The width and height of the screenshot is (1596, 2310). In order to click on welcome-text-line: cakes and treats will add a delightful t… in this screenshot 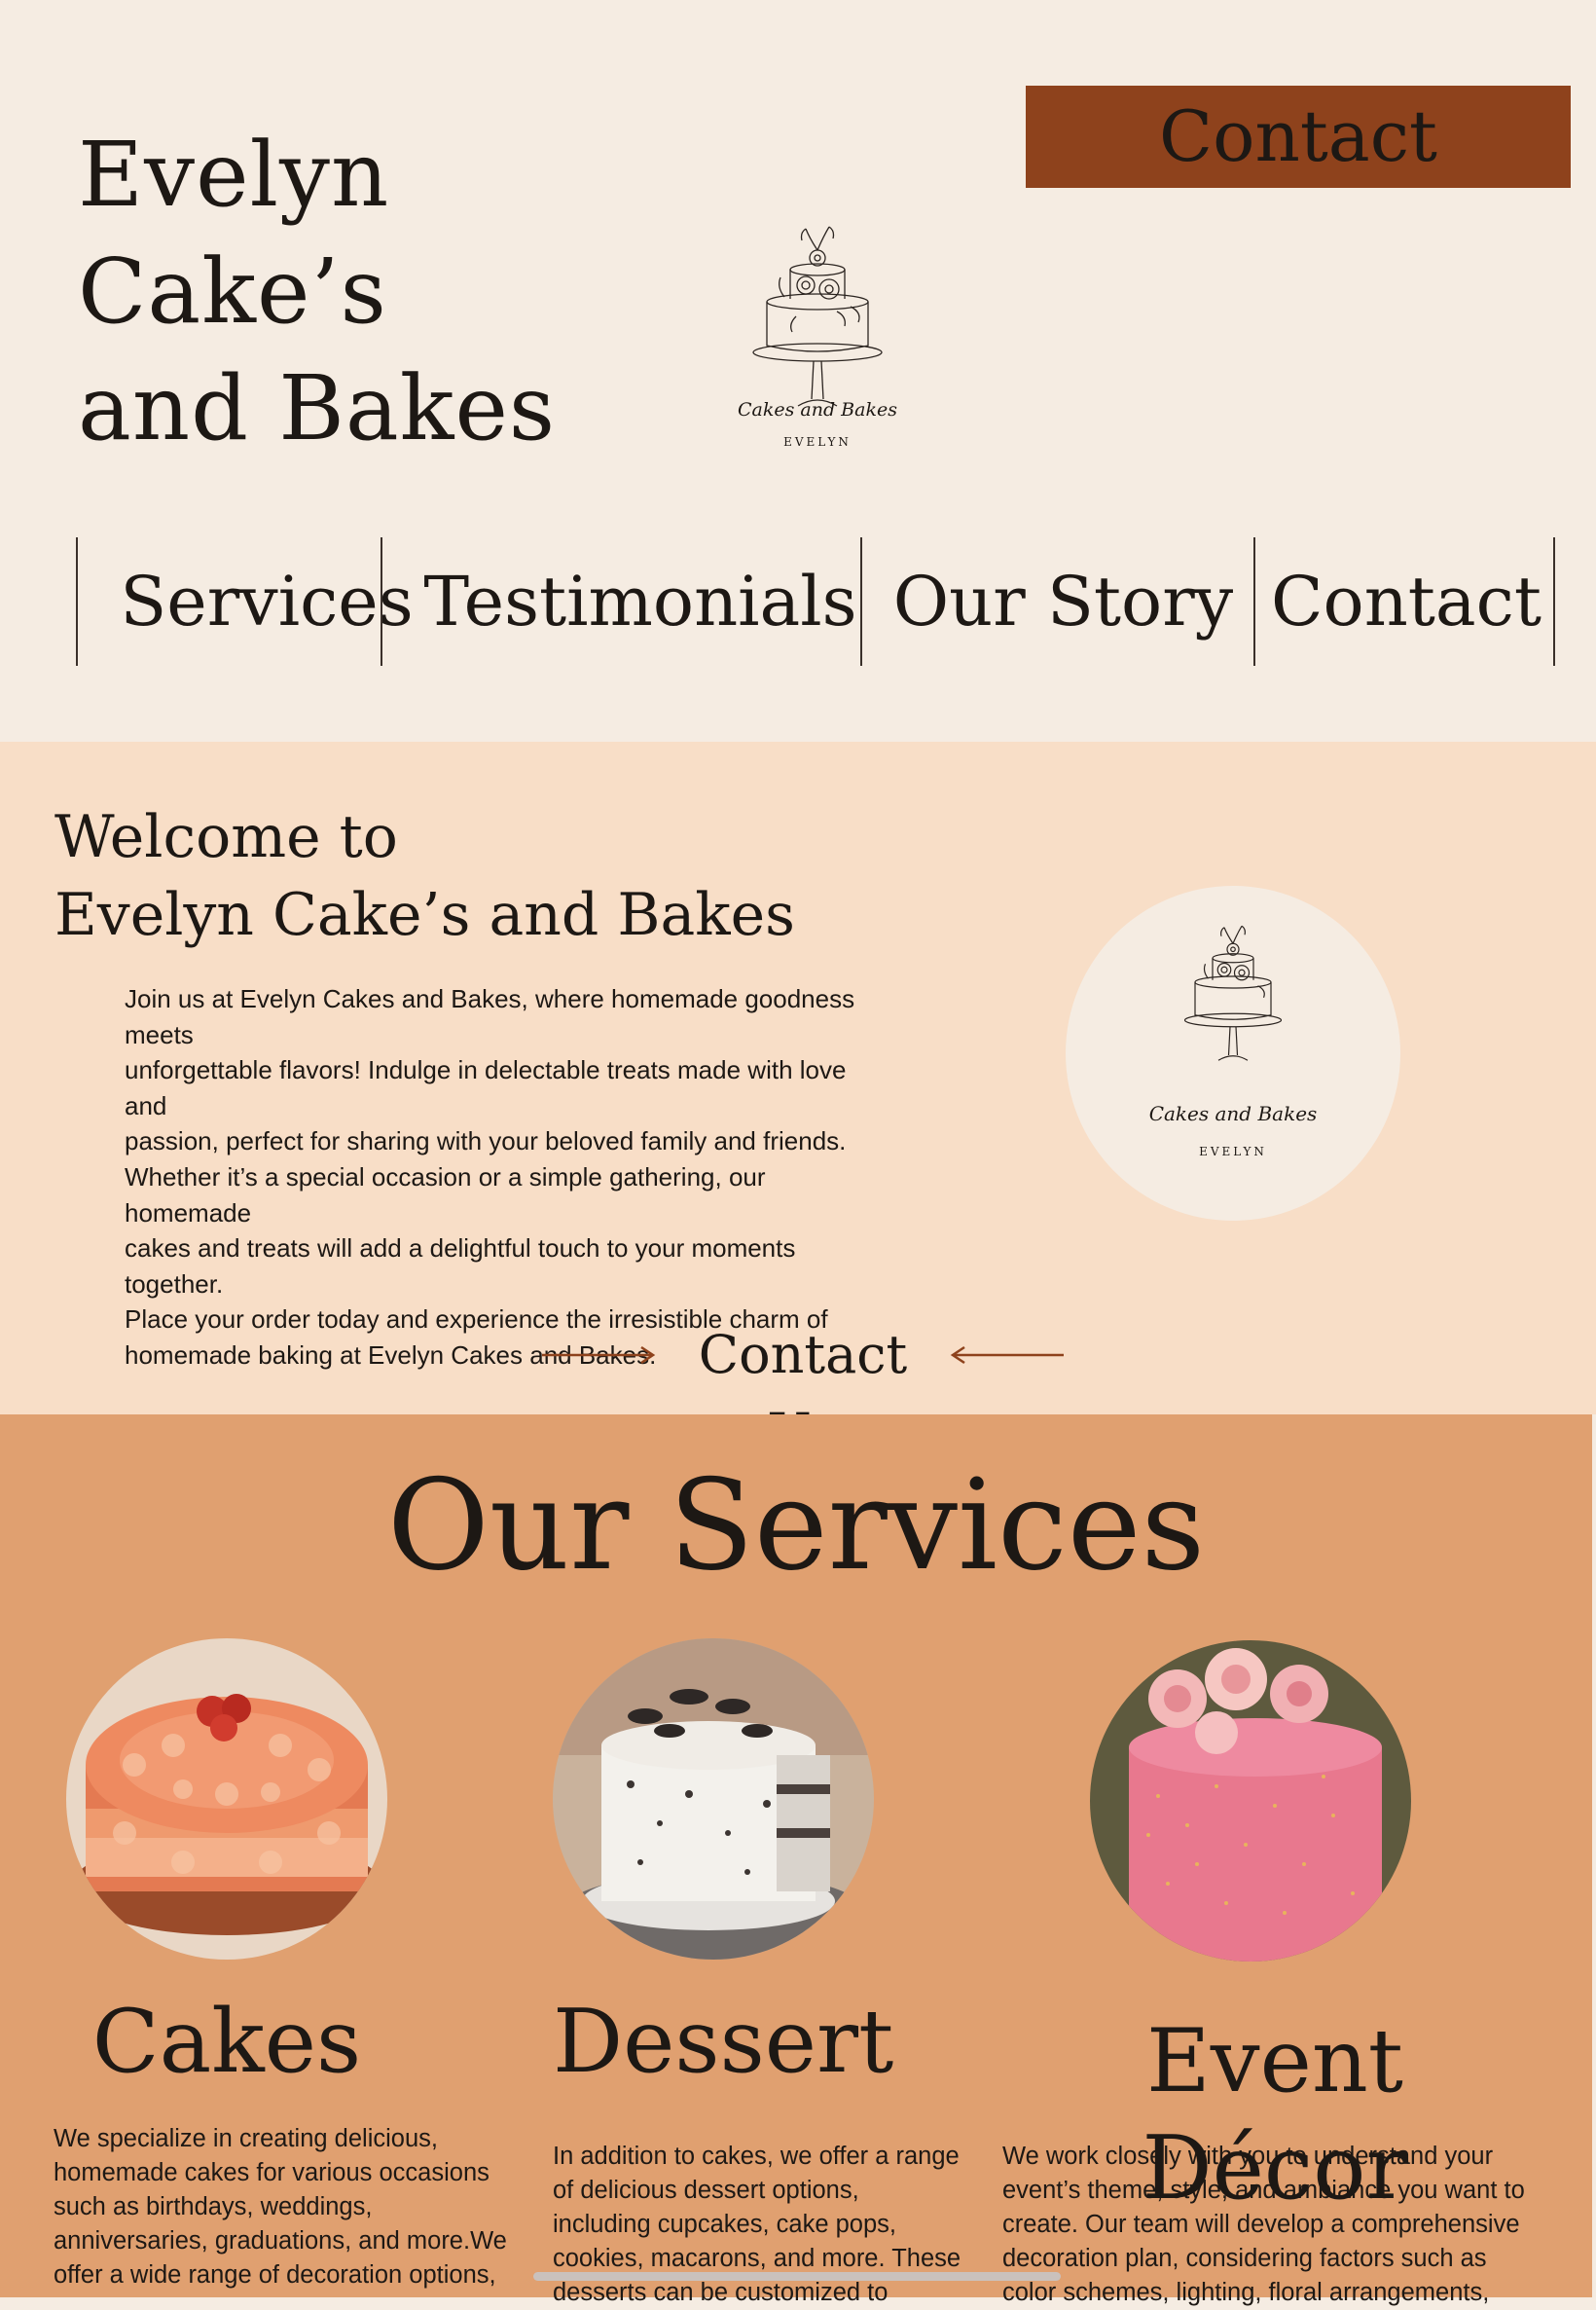, I will do `click(460, 1266)`.